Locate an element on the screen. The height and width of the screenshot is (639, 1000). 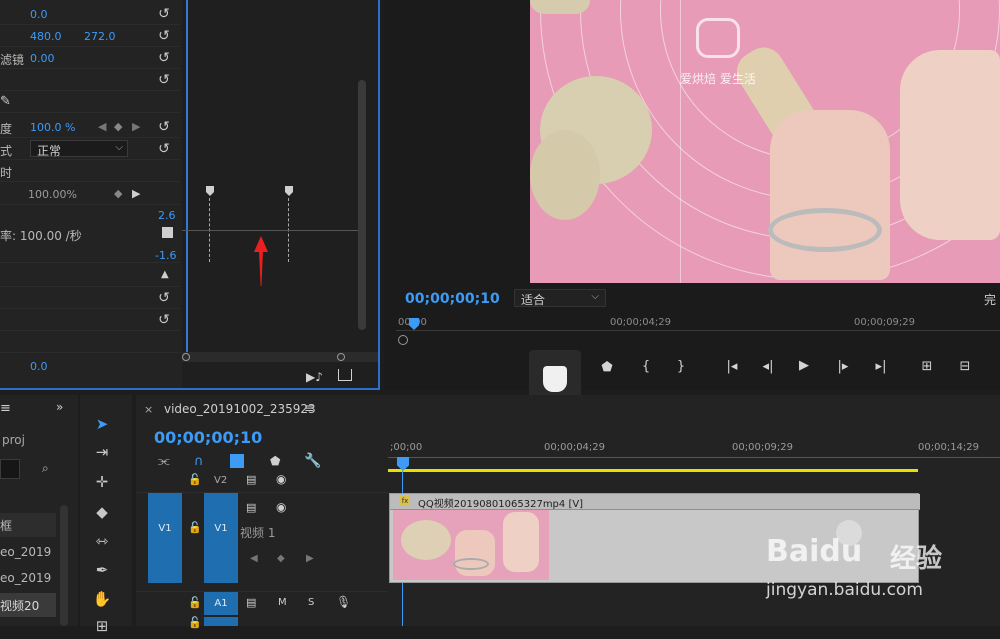
wrench-icon: 🔧 is located at coordinates (312, 461).